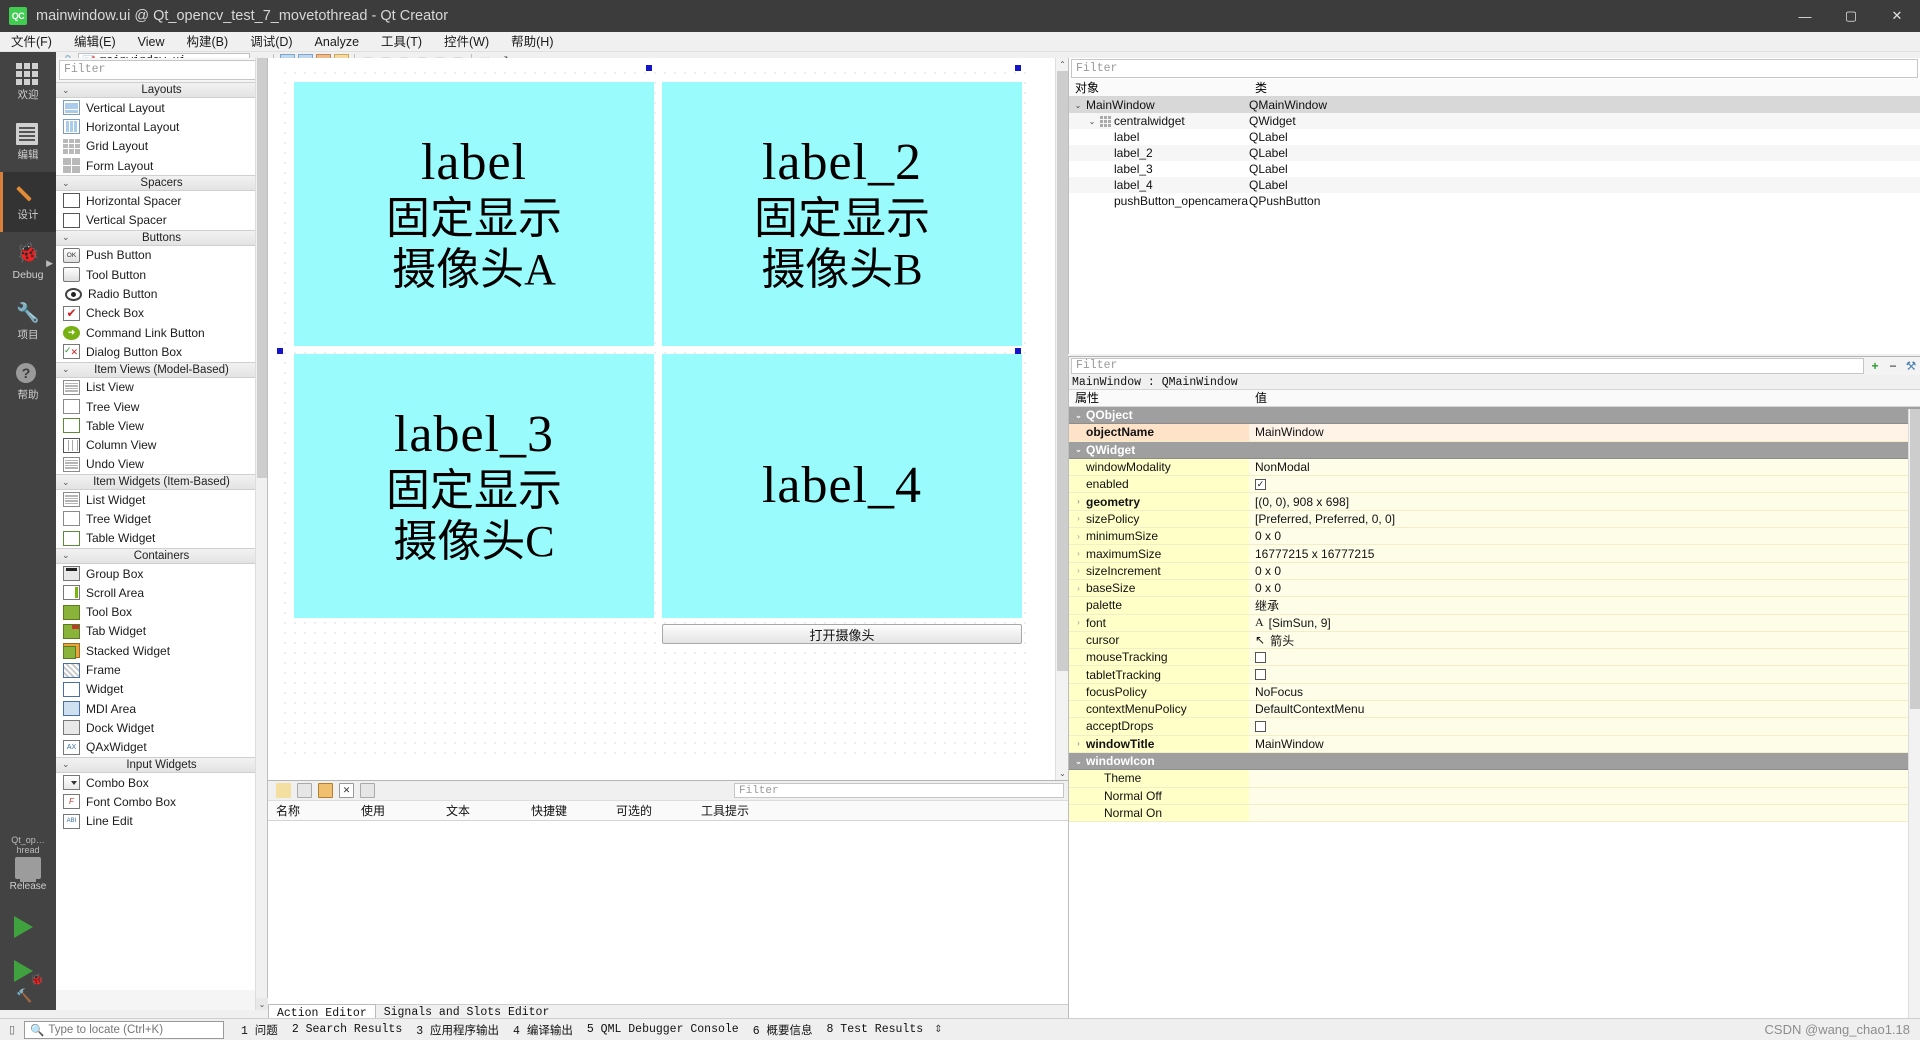 This screenshot has height=1040, width=1920. Describe the element at coordinates (474, 214) in the screenshot. I see `form-label-1: label 固定显示 摄像头A` at that location.